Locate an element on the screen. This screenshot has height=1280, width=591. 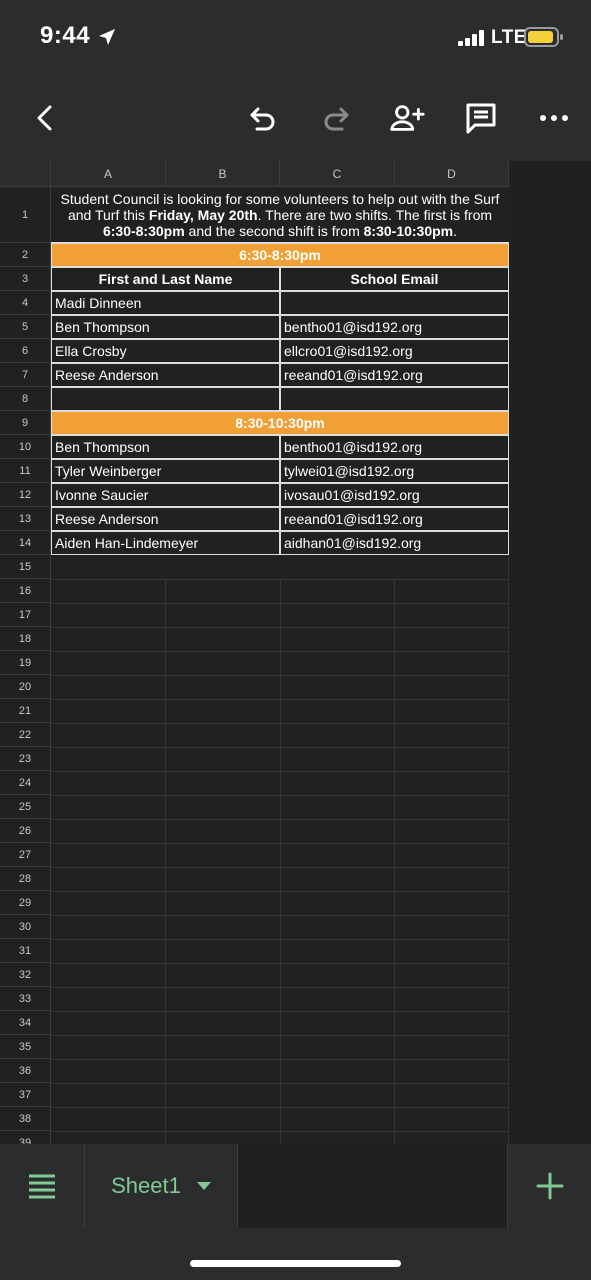
sheet-tab-sheet1: Sheet1 is located at coordinates (161, 1186).